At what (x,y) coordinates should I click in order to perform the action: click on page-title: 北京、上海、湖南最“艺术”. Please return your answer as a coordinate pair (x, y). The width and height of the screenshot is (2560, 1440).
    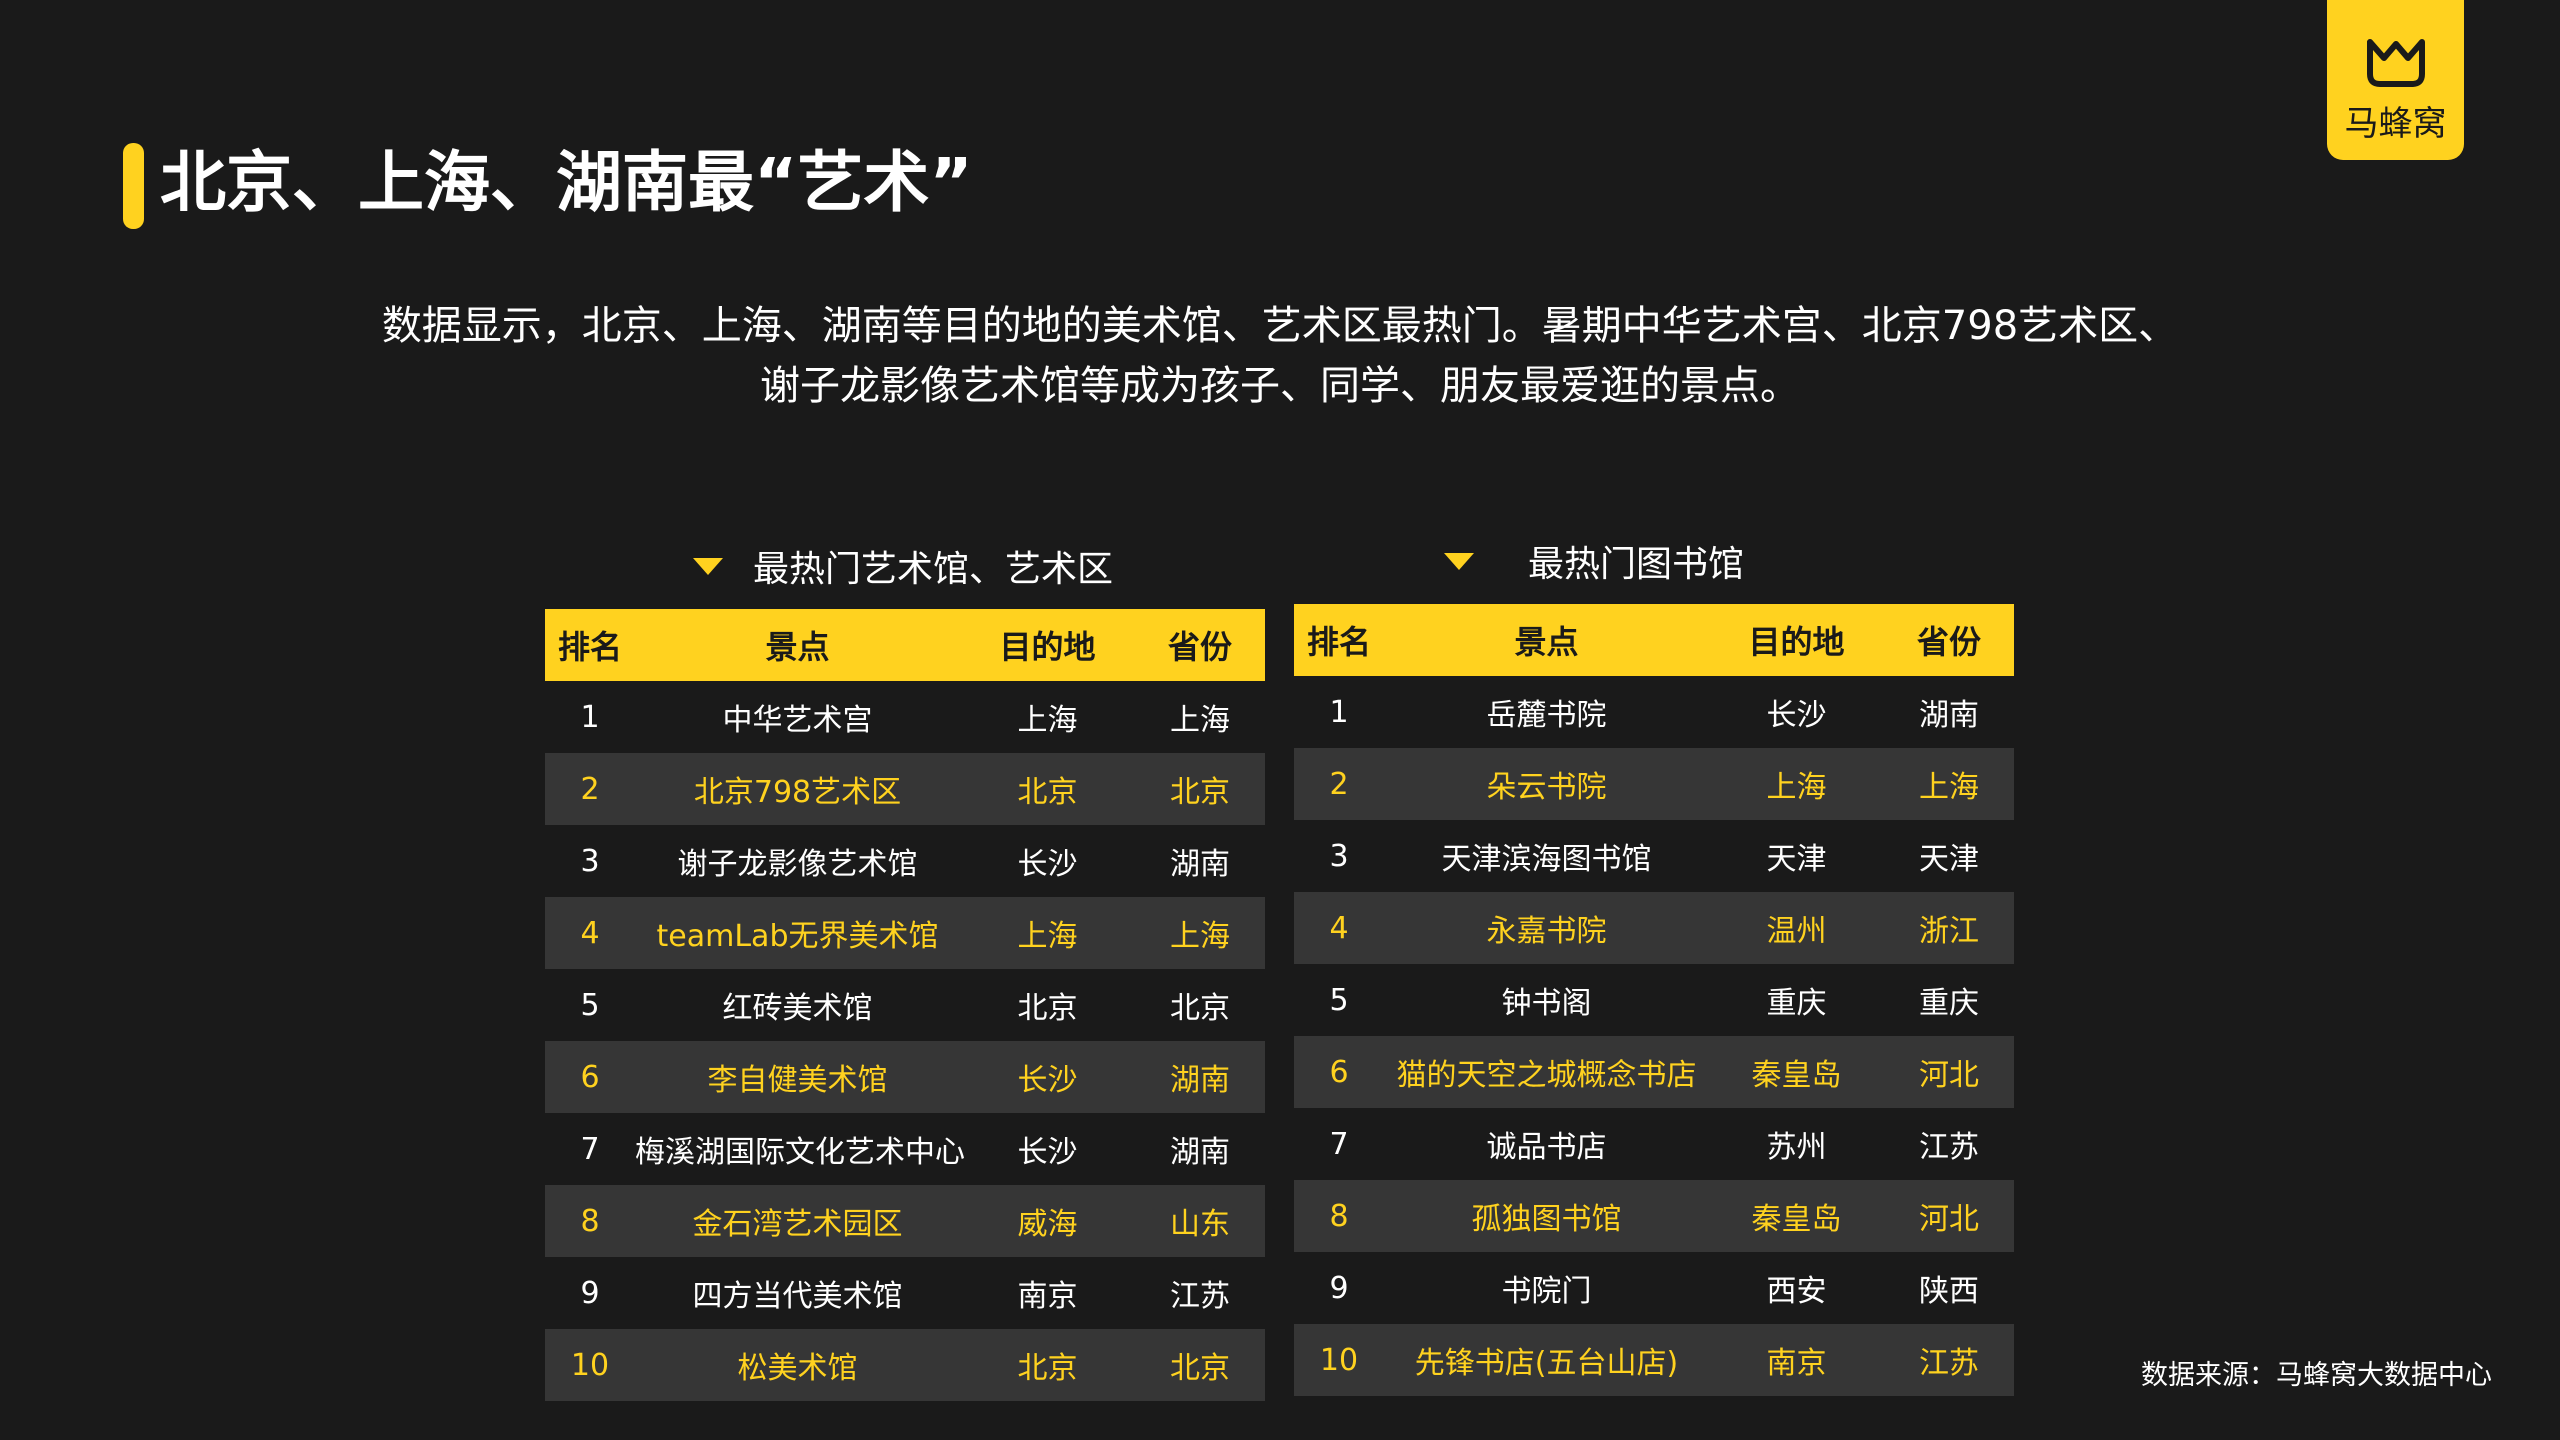
    Looking at the image, I should click on (566, 182).